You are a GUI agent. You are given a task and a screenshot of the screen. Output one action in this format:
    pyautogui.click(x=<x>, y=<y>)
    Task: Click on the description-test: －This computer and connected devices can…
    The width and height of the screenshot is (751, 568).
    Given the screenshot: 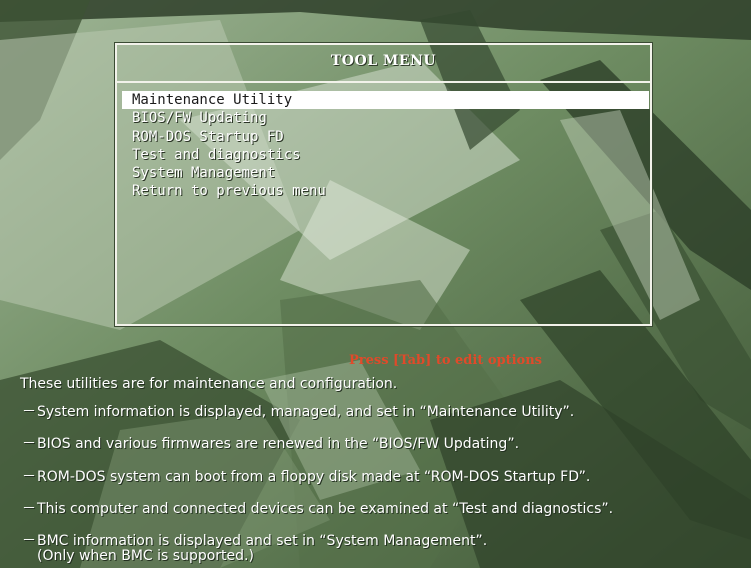 What is the action you would take?
    pyautogui.click(x=317, y=509)
    